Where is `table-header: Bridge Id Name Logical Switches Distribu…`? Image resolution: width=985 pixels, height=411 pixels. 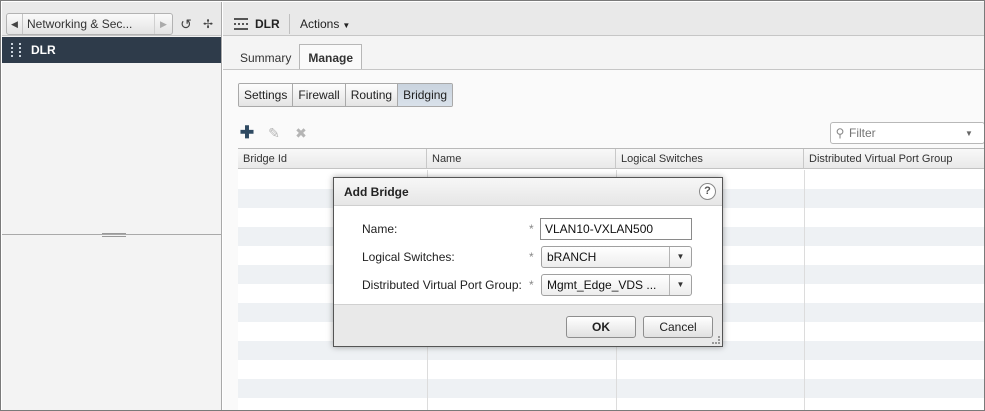 table-header: Bridge Id Name Logical Switches Distribu… is located at coordinates (611, 159).